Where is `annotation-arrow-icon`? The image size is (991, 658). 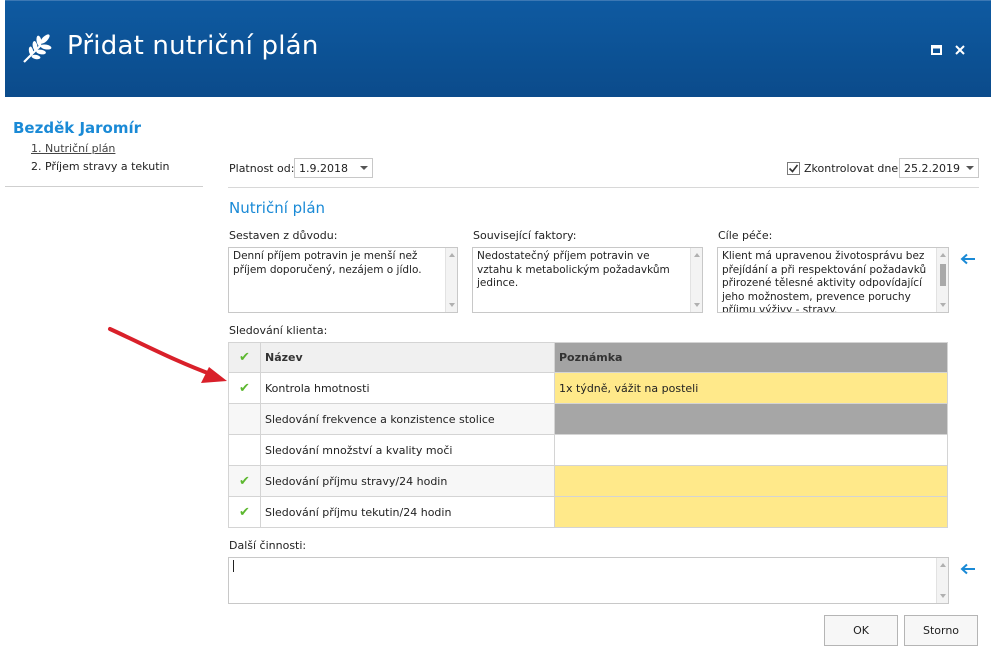
annotation-arrow-icon is located at coordinates (167, 355).